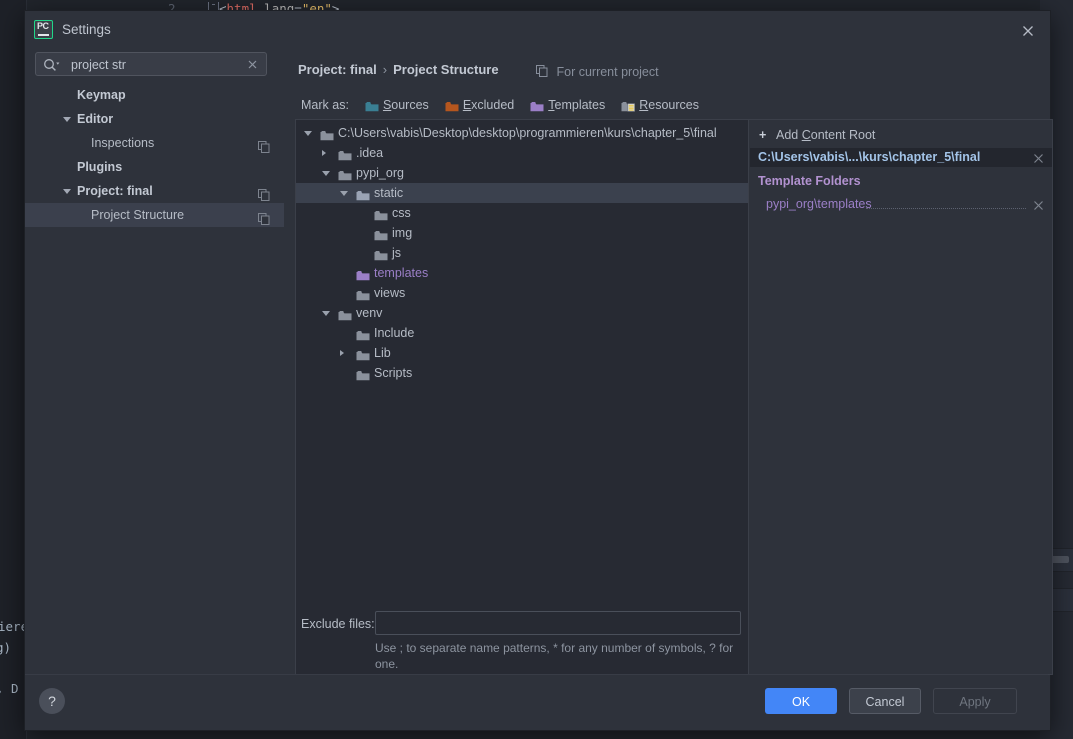 The width and height of the screenshot is (1073, 739). I want to click on tree-row-label: img, so click(402, 233).